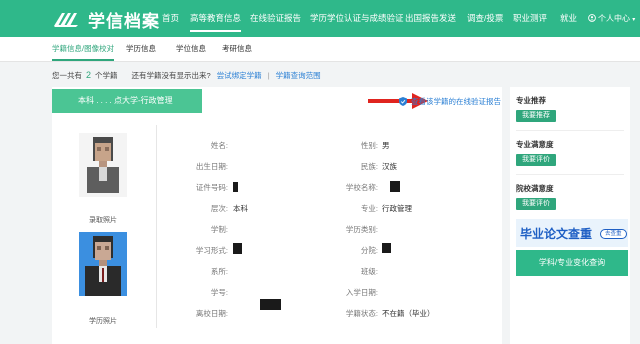 The height and width of the screenshot is (344, 640). What do you see at coordinates (320, 49) in the screenshot?
I see `sub-nav: 学籍信息/图像校对 学历信息 学位信息 考研信息` at bounding box center [320, 49].